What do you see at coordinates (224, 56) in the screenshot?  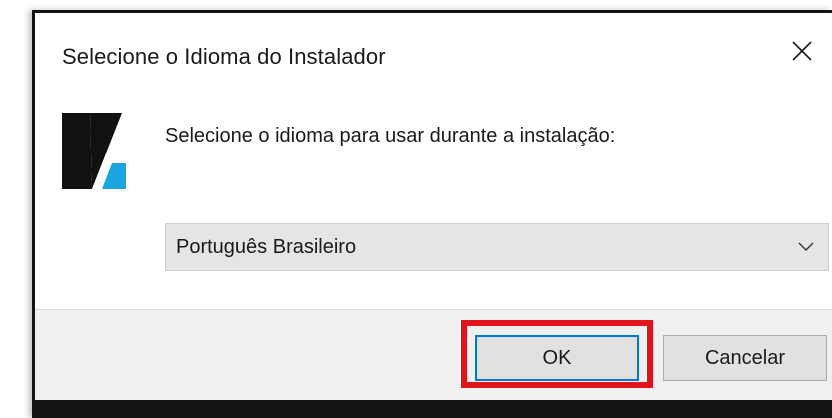 I see `dialog-title: Selecione o Idioma do Instalador` at bounding box center [224, 56].